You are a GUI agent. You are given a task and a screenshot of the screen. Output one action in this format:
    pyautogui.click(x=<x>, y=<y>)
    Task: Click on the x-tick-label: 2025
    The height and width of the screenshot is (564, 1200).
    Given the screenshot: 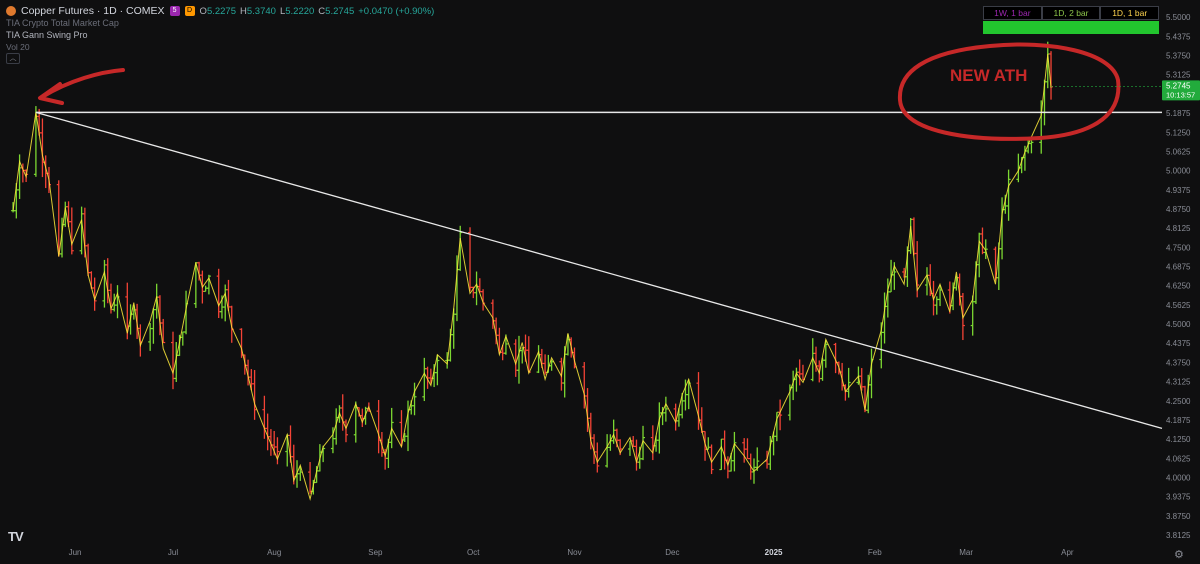 What is the action you would take?
    pyautogui.click(x=774, y=552)
    